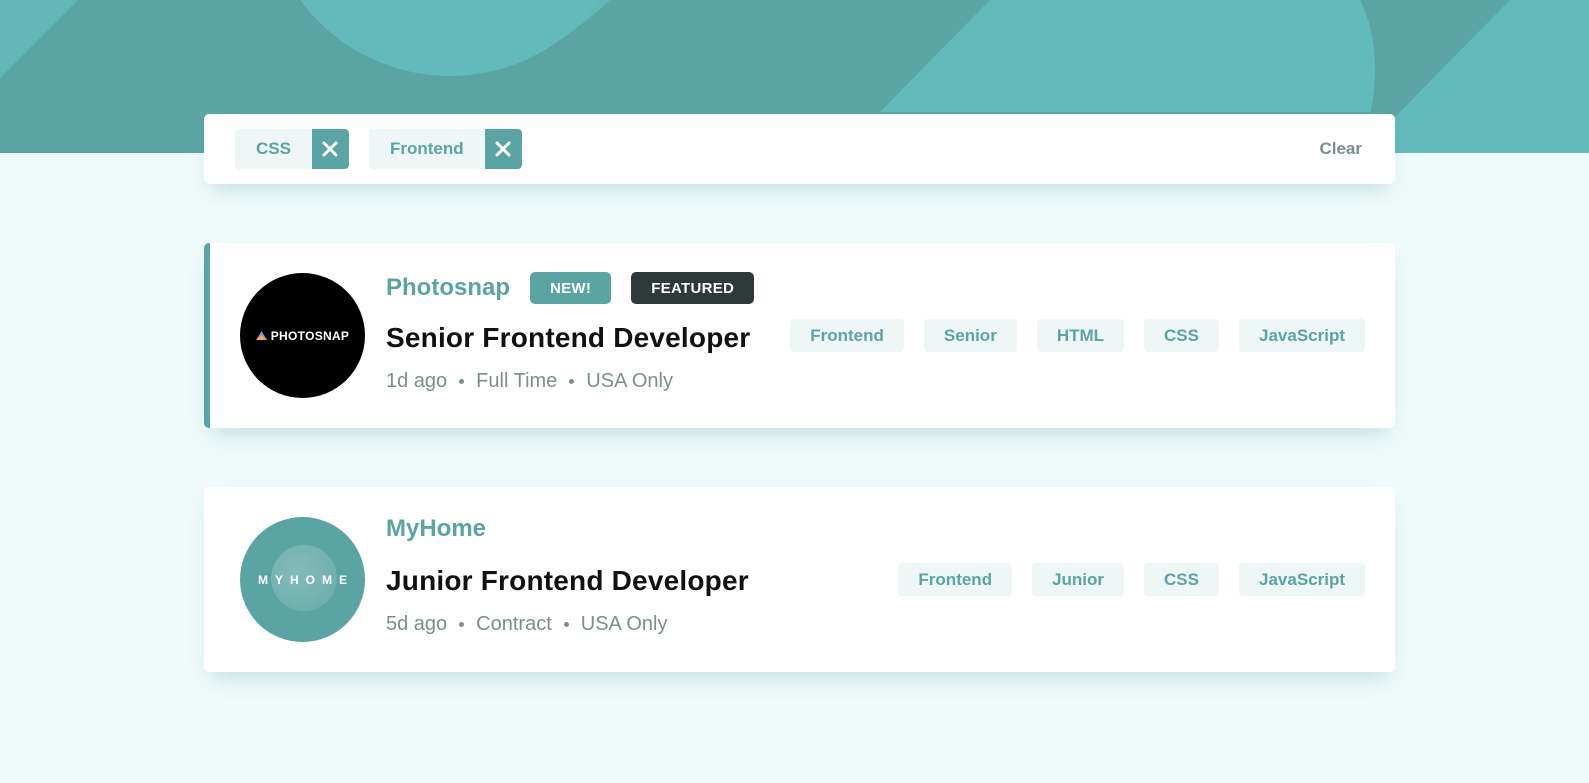  Describe the element at coordinates (517, 381) in the screenshot. I see `contract-type: Full Time` at that location.